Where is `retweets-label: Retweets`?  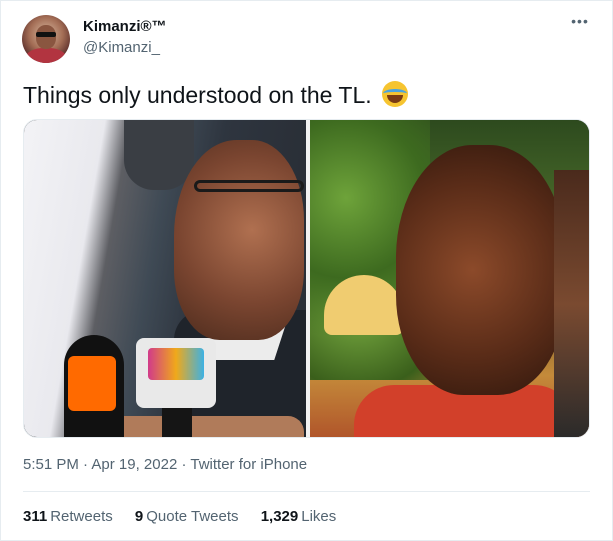 retweets-label: Retweets is located at coordinates (81, 516).